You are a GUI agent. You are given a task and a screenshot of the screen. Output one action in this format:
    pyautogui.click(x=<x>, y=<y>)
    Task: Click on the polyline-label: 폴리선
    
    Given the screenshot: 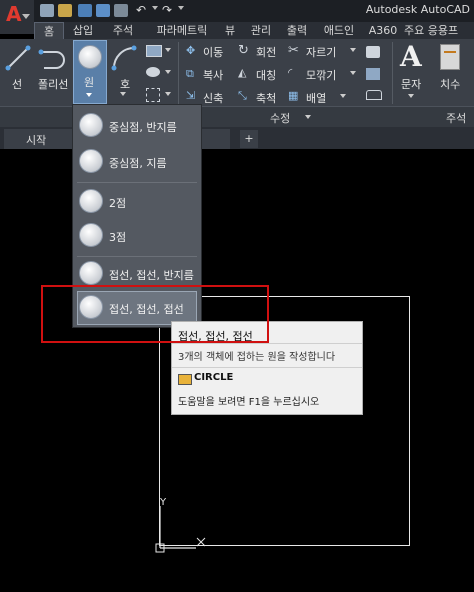 What is the action you would take?
    pyautogui.click(x=53, y=84)
    